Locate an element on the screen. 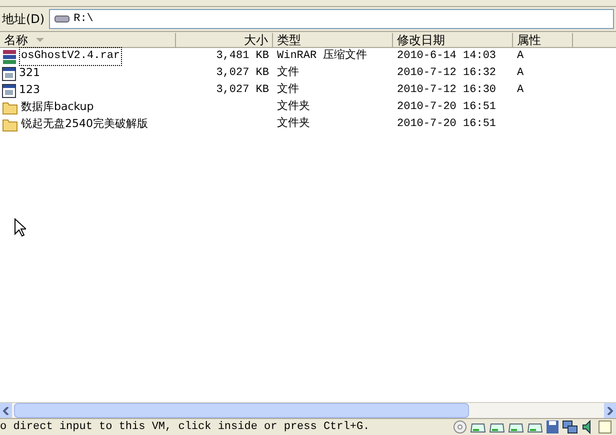  note-icon is located at coordinates (605, 427).